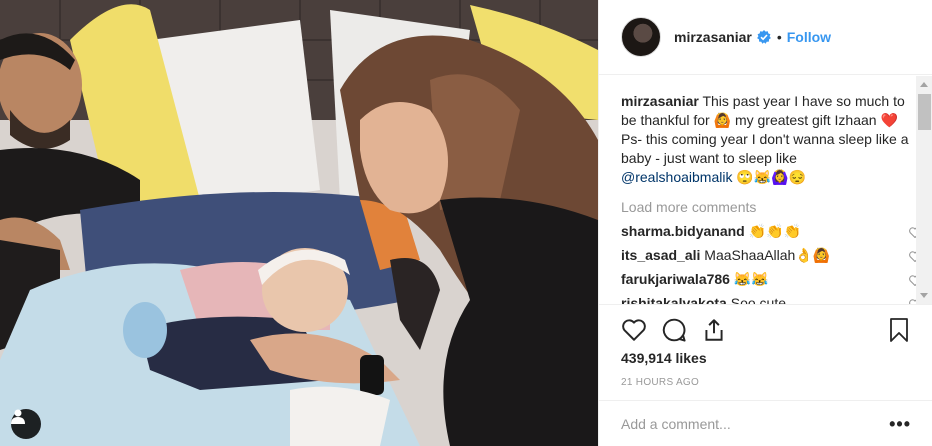  I want to click on comment-username: farukjariwala786, so click(675, 279).